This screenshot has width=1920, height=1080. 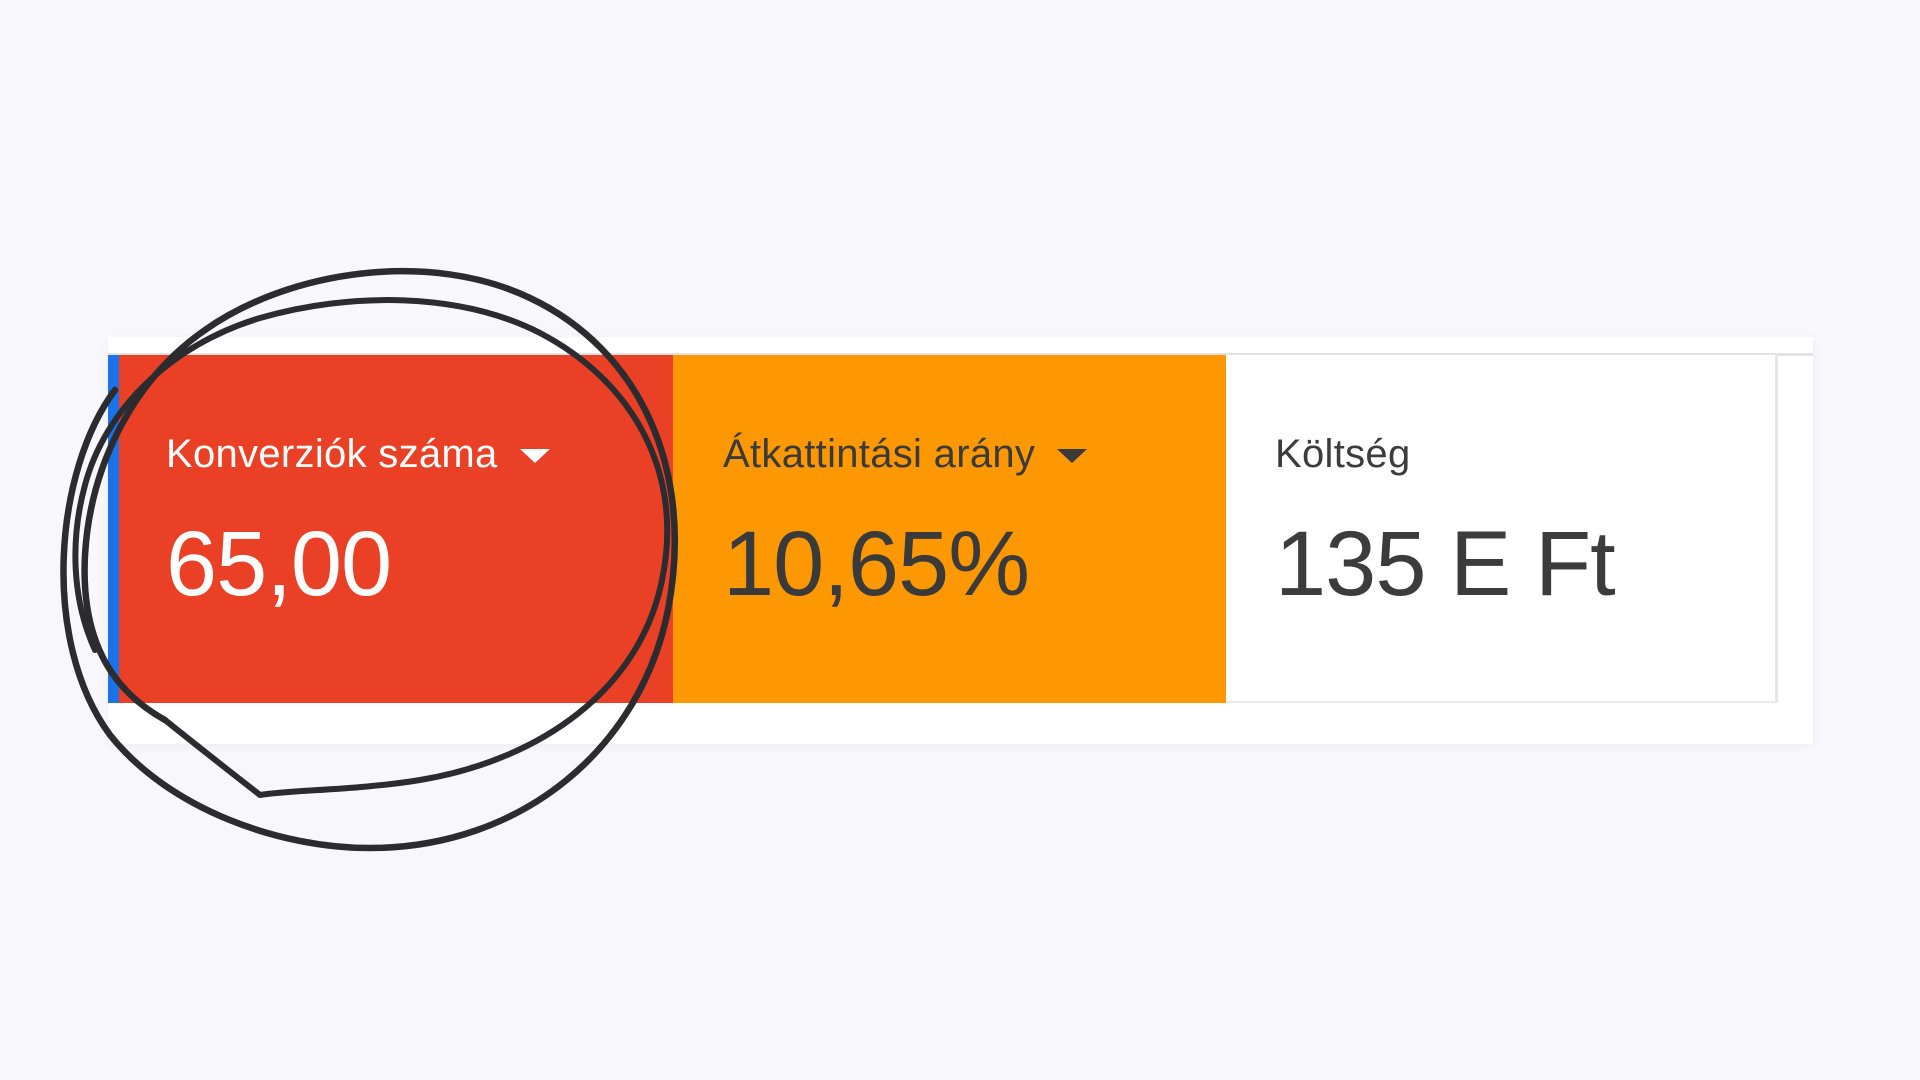 I want to click on scorecard-label: Konverziók száma, so click(x=332, y=454).